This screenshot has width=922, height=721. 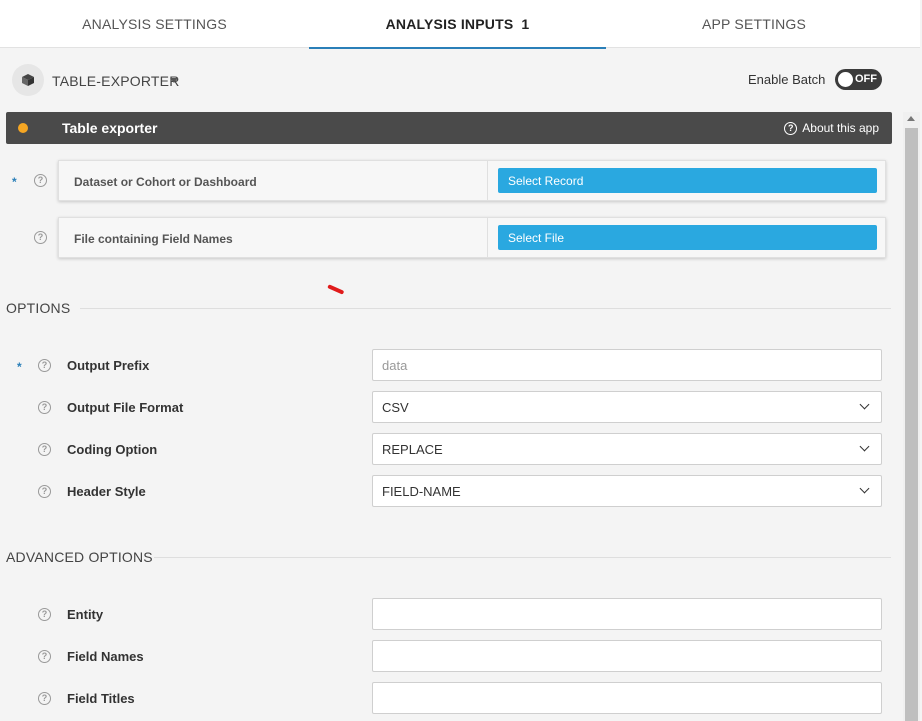 I want to click on app-title: Table exporter, so click(x=110, y=128).